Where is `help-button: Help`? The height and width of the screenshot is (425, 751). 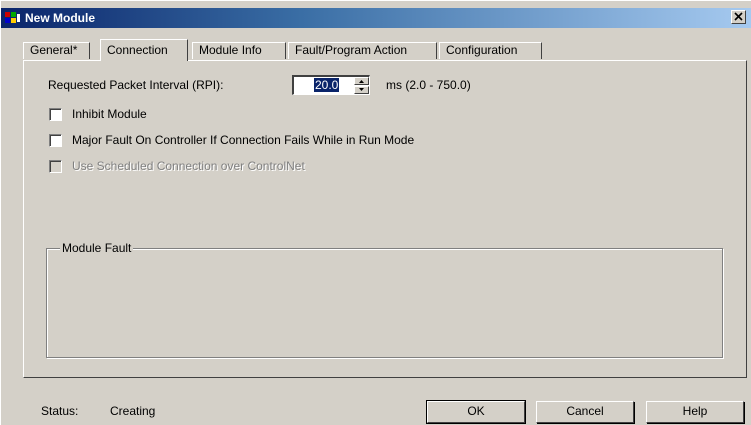 help-button: Help is located at coordinates (695, 412).